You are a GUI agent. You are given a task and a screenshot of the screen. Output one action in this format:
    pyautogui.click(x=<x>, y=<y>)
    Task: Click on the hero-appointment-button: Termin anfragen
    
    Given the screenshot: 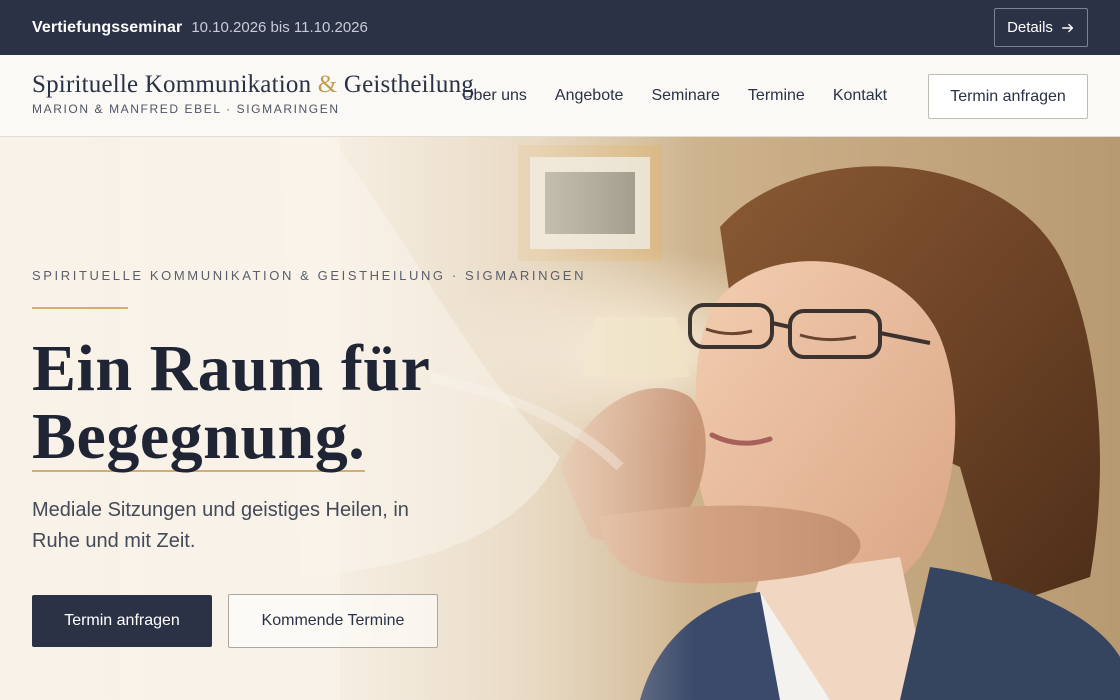 What is the action you would take?
    pyautogui.click(x=122, y=621)
    